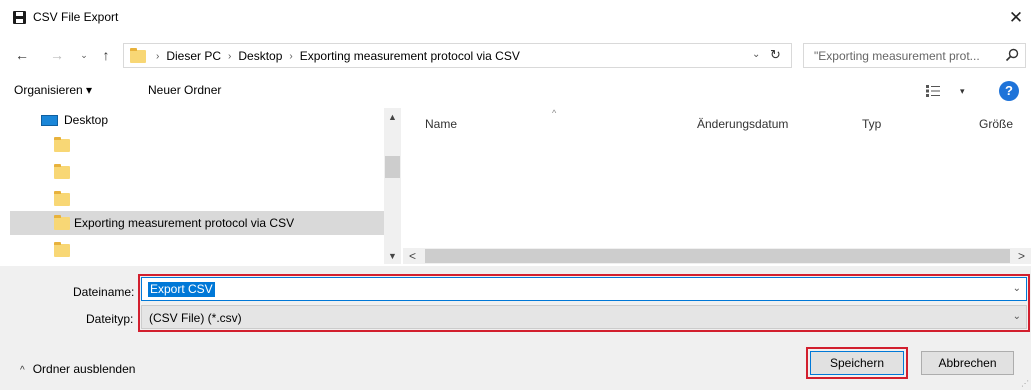  What do you see at coordinates (110, 319) in the screenshot?
I see `filetype-label: Dateityp:` at bounding box center [110, 319].